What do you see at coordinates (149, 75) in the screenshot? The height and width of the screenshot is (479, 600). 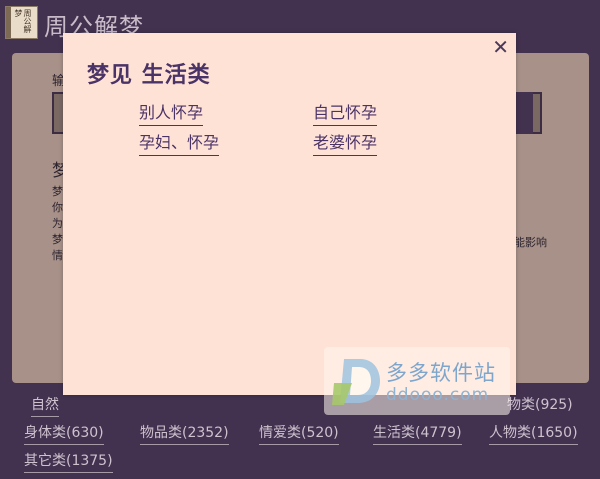 I see `modal-title: 梦见 生活类` at bounding box center [149, 75].